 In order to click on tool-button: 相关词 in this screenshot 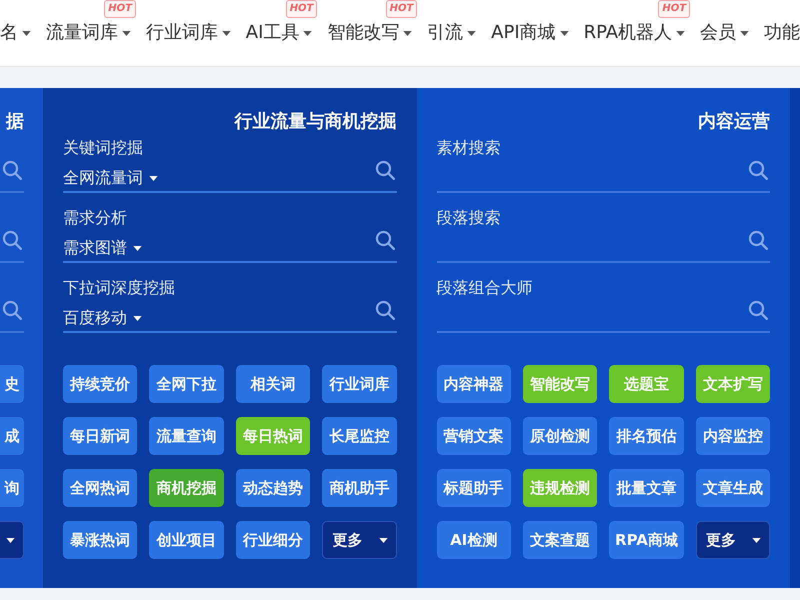, I will do `click(273, 384)`.